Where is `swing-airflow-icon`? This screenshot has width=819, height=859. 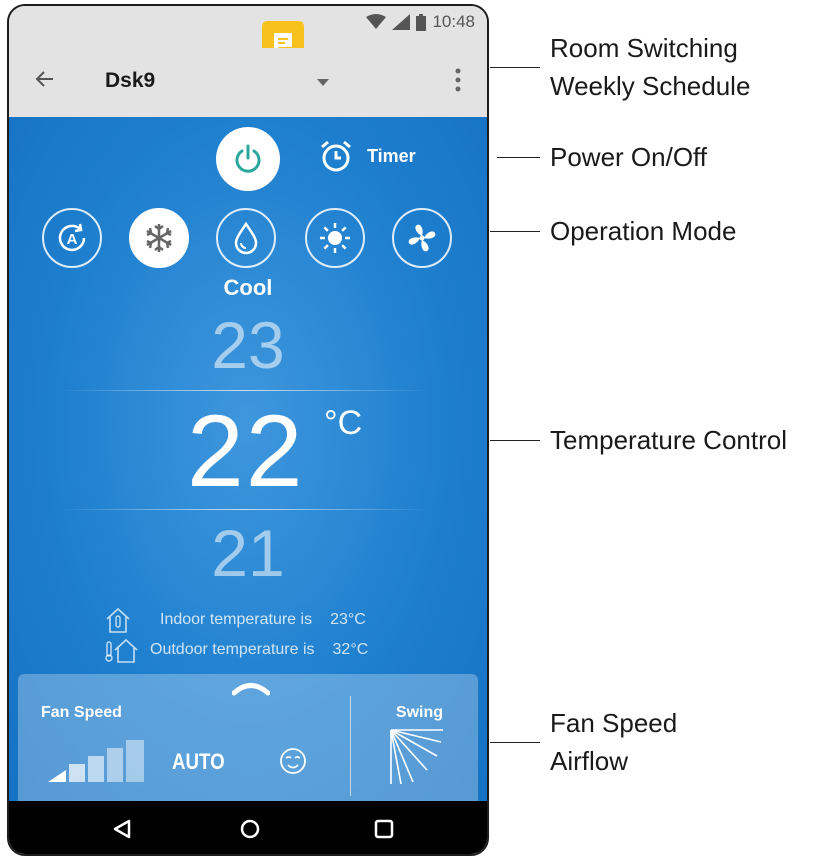
swing-airflow-icon is located at coordinates (417, 757).